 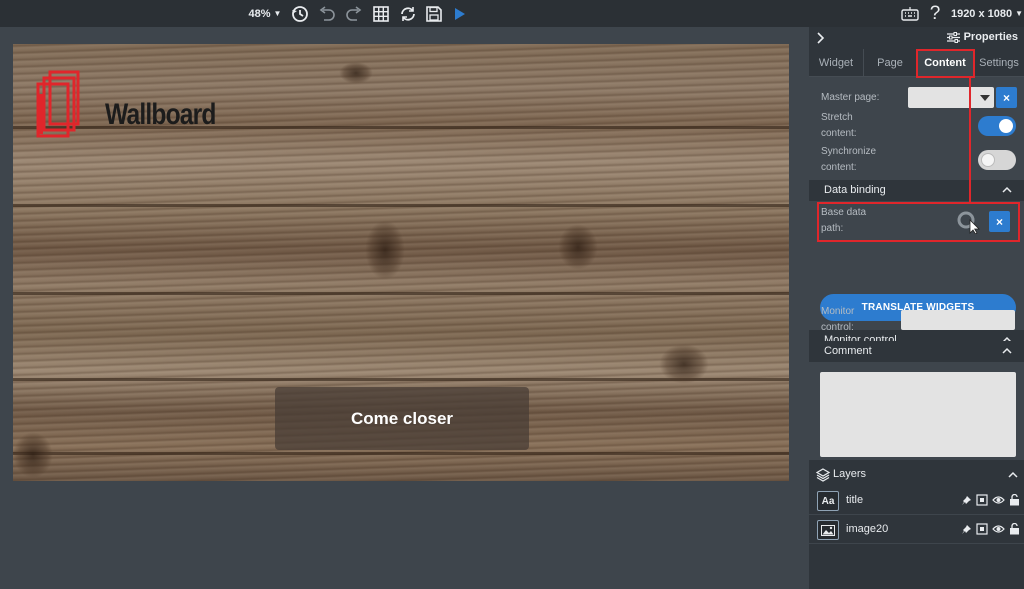 What do you see at coordinates (160, 114) in the screenshot?
I see `logo-text: Wallboard` at bounding box center [160, 114].